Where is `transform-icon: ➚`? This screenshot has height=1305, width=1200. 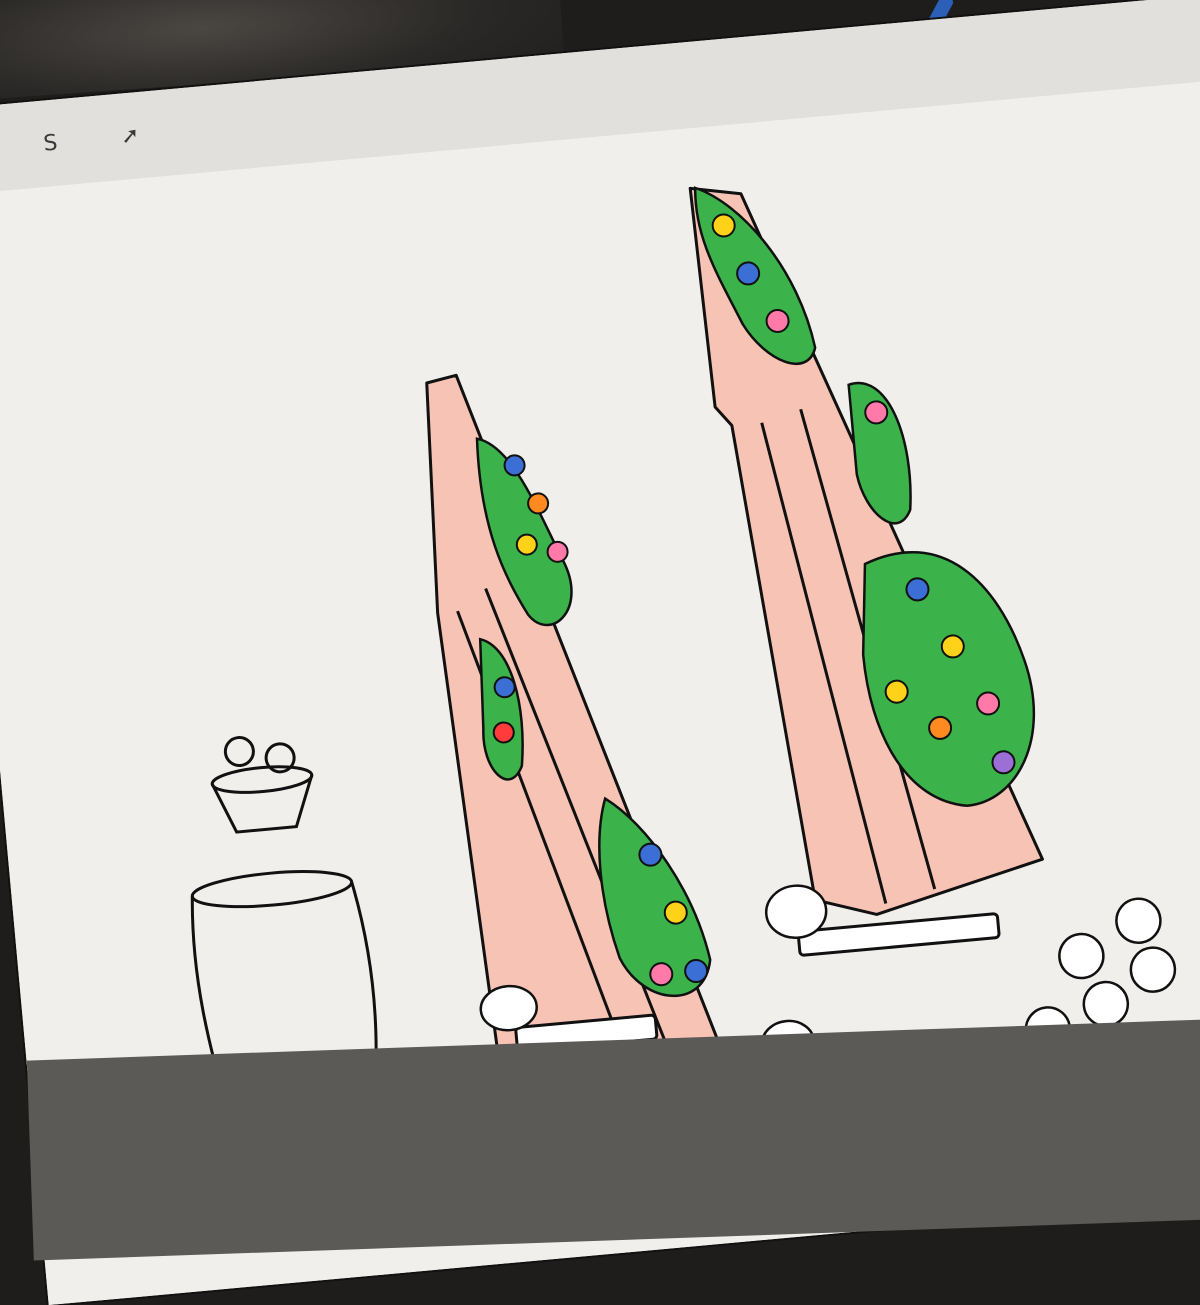 transform-icon: ➚ is located at coordinates (130, 135).